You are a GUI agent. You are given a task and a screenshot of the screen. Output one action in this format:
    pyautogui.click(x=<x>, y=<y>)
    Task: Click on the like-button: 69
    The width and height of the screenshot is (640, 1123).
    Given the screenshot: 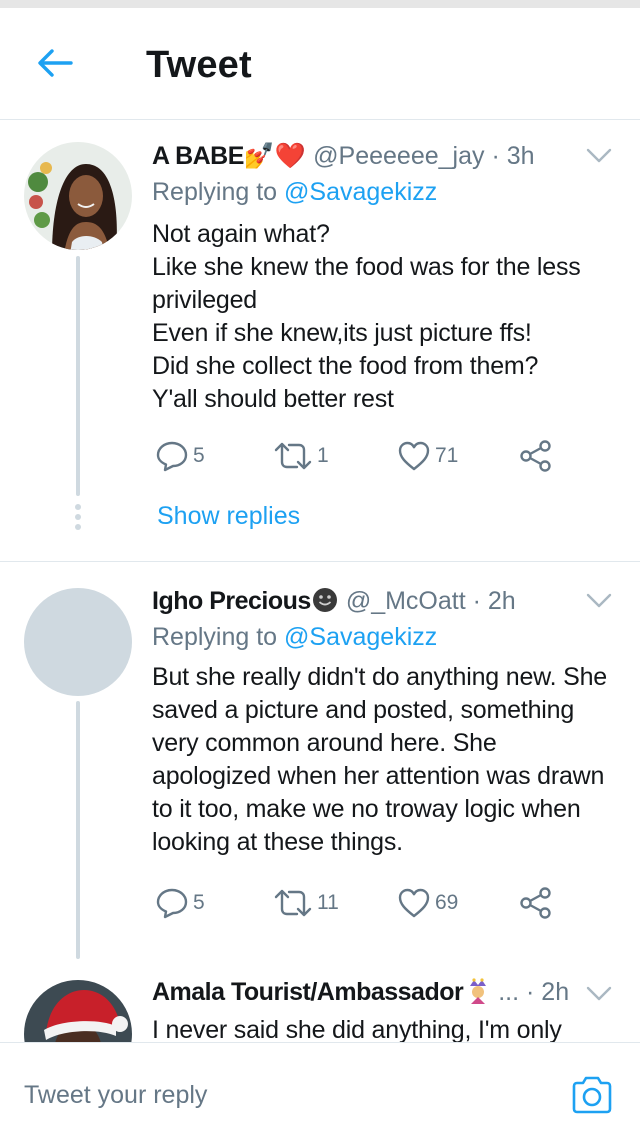 What is the action you would take?
    pyautogui.click(x=427, y=903)
    